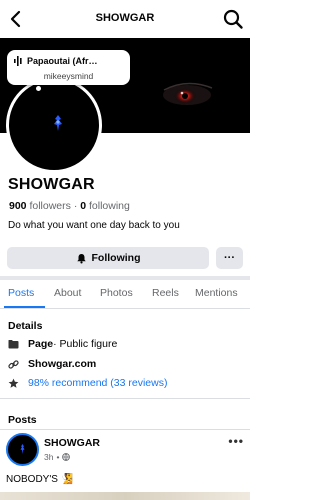 This screenshot has height=500, width=320. What do you see at coordinates (49, 206) in the screenshot?
I see `followers-label: followers` at bounding box center [49, 206].